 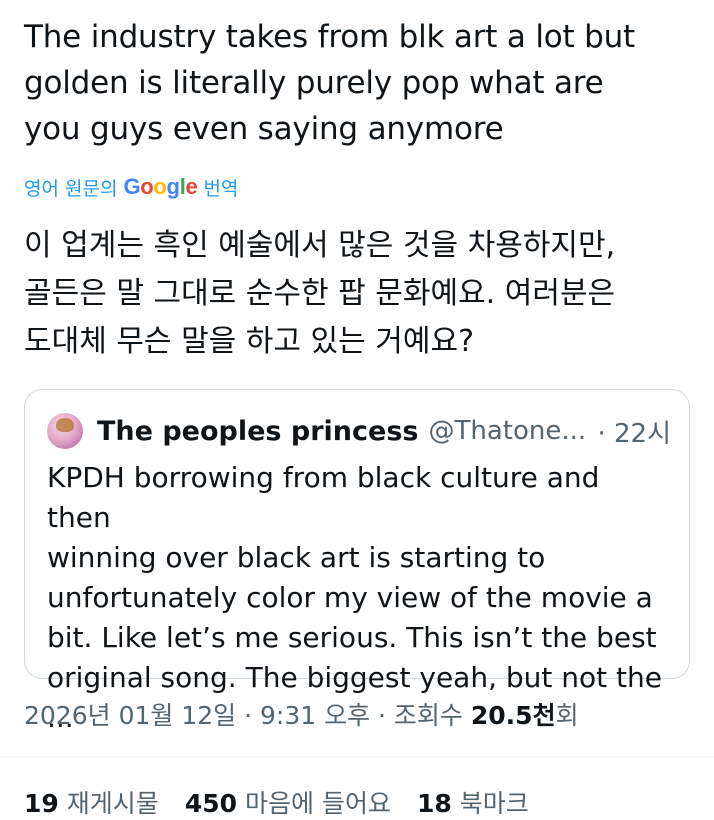 I want to click on avatar, so click(x=65, y=431).